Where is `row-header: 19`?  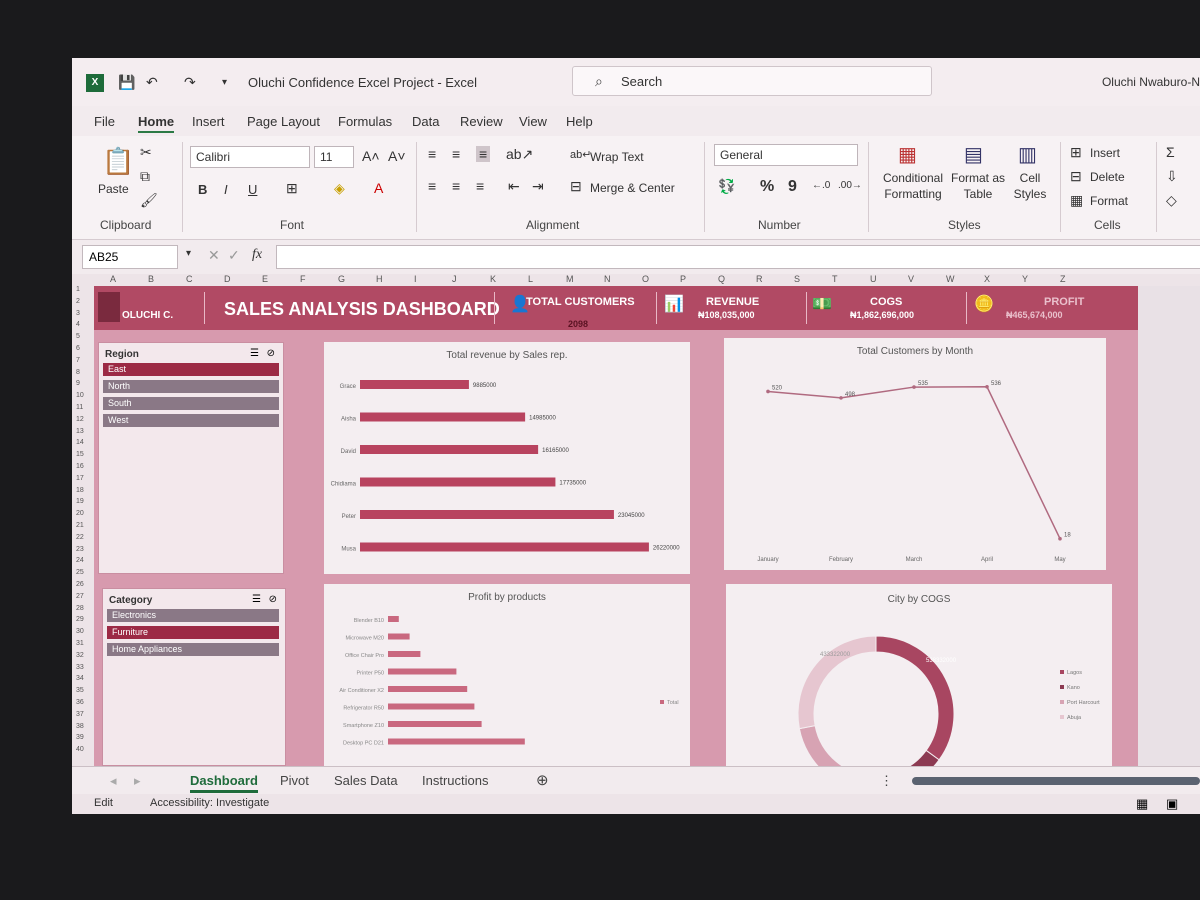
row-header: 19 is located at coordinates (80, 501).